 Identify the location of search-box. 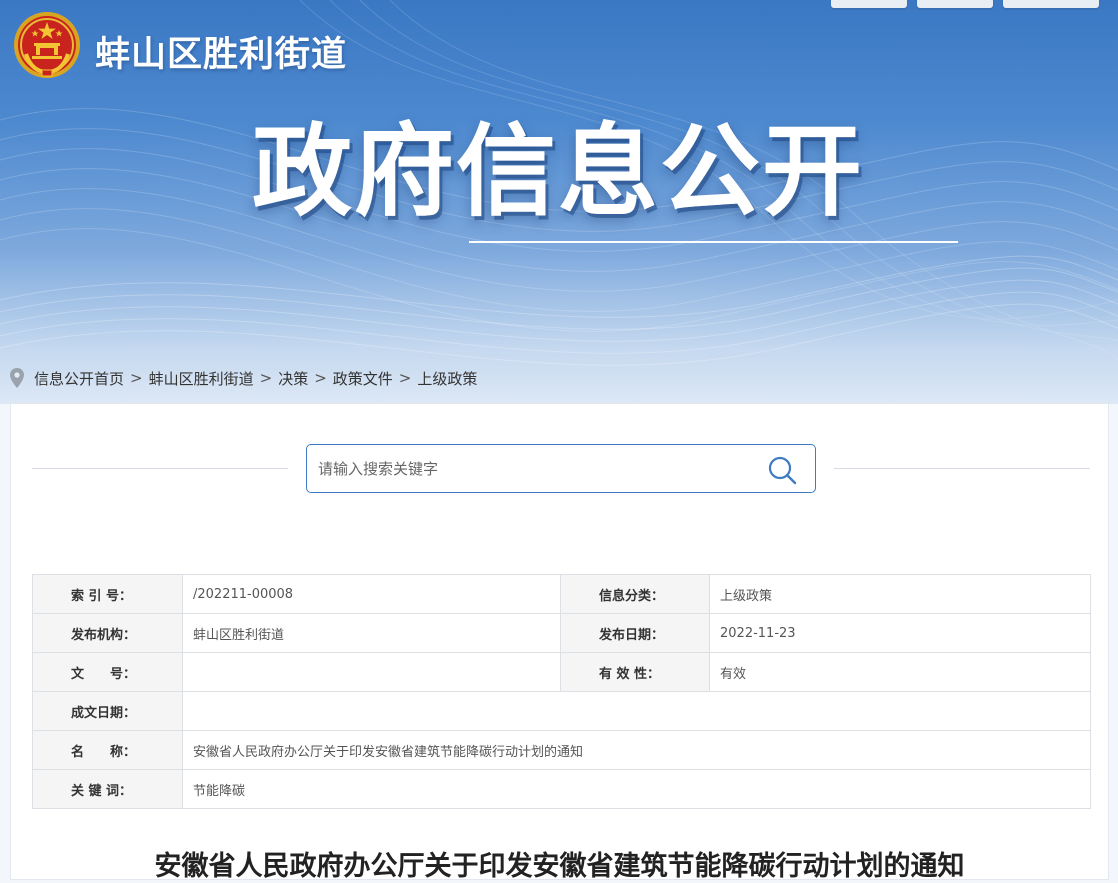
(561, 468).